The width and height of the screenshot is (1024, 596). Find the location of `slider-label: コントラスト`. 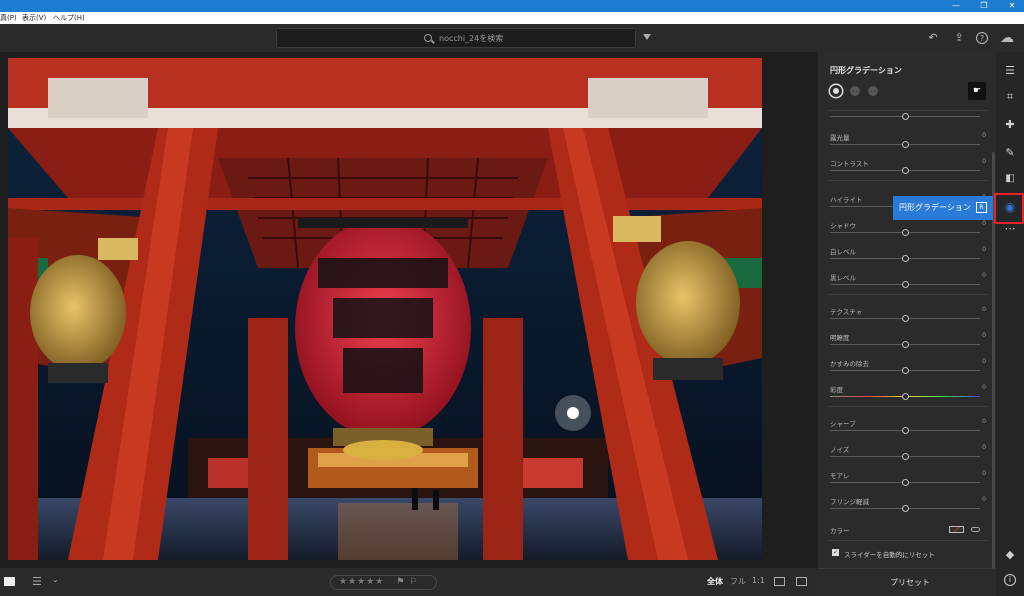

slider-label: コントラスト is located at coordinates (849, 164).